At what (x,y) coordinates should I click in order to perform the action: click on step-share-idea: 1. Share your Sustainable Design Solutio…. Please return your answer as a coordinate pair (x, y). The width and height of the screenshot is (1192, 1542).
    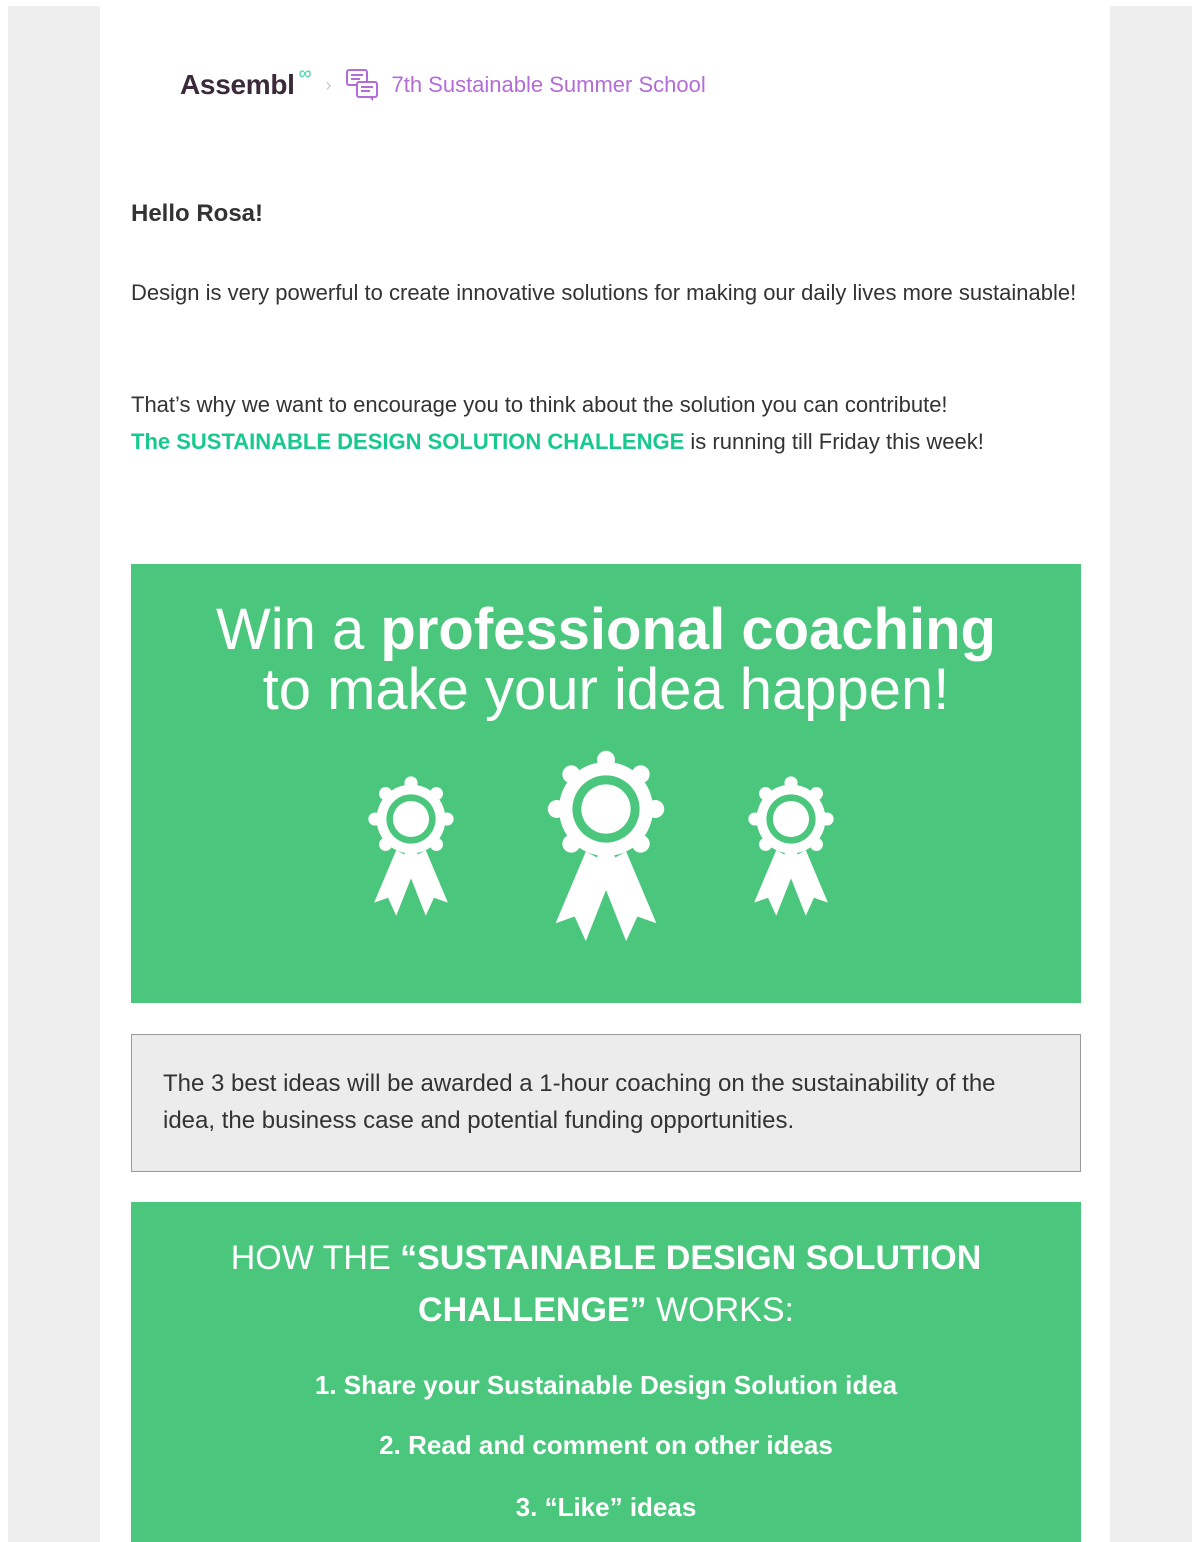
    Looking at the image, I should click on (606, 1385).